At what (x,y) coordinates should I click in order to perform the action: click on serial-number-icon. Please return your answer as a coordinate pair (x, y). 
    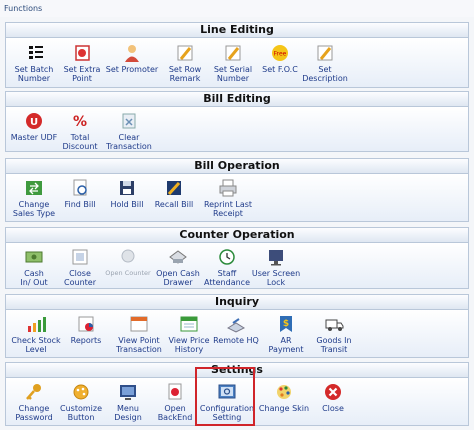
    Looking at the image, I should click on (233, 53).